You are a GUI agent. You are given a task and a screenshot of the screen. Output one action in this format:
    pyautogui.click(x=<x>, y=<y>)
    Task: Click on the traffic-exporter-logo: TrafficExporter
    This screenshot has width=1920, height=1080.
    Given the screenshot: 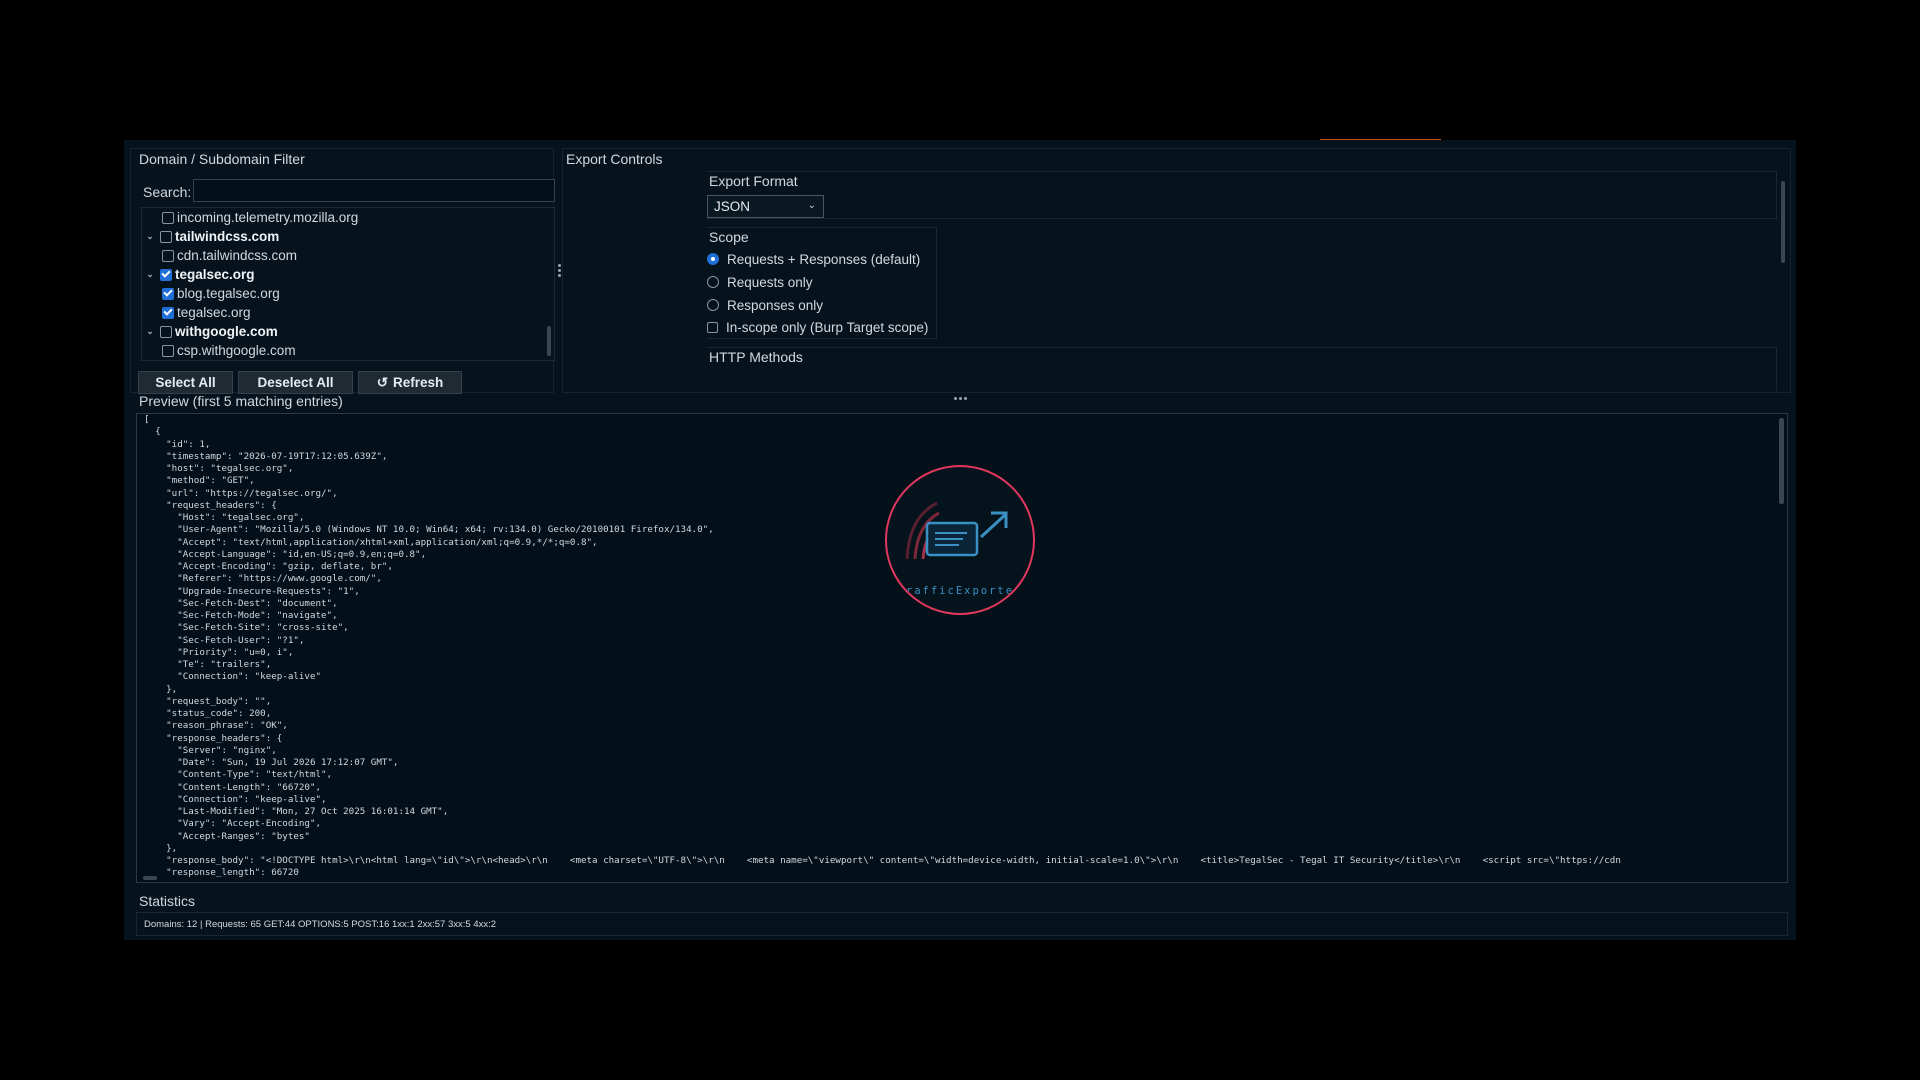 What is the action you would take?
    pyautogui.click(x=960, y=540)
    